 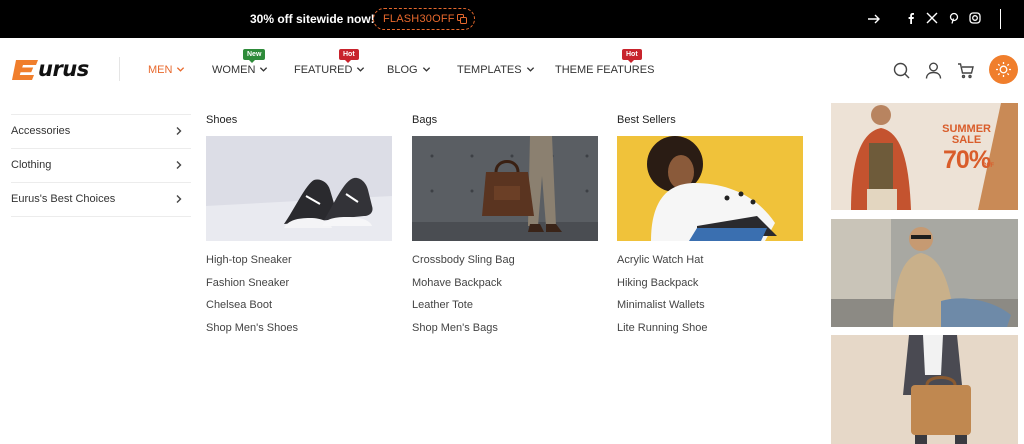 What do you see at coordinates (329, 62) in the screenshot?
I see `nav-featured: Hot FEATURED` at bounding box center [329, 62].